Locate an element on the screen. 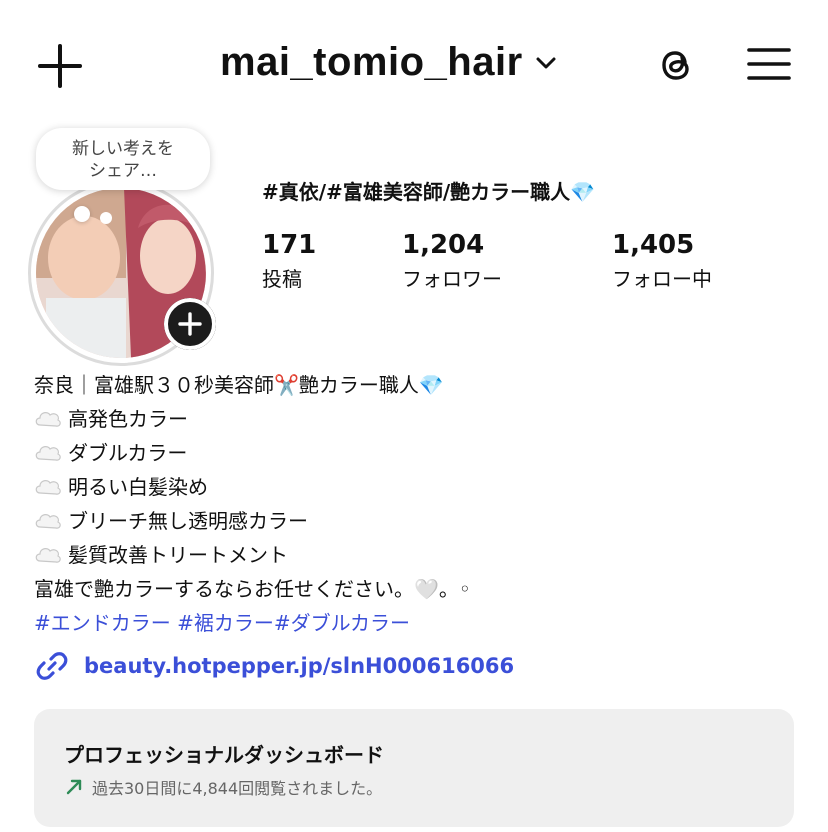  stat-followers: 1,204 フォロワー is located at coordinates (452, 262).